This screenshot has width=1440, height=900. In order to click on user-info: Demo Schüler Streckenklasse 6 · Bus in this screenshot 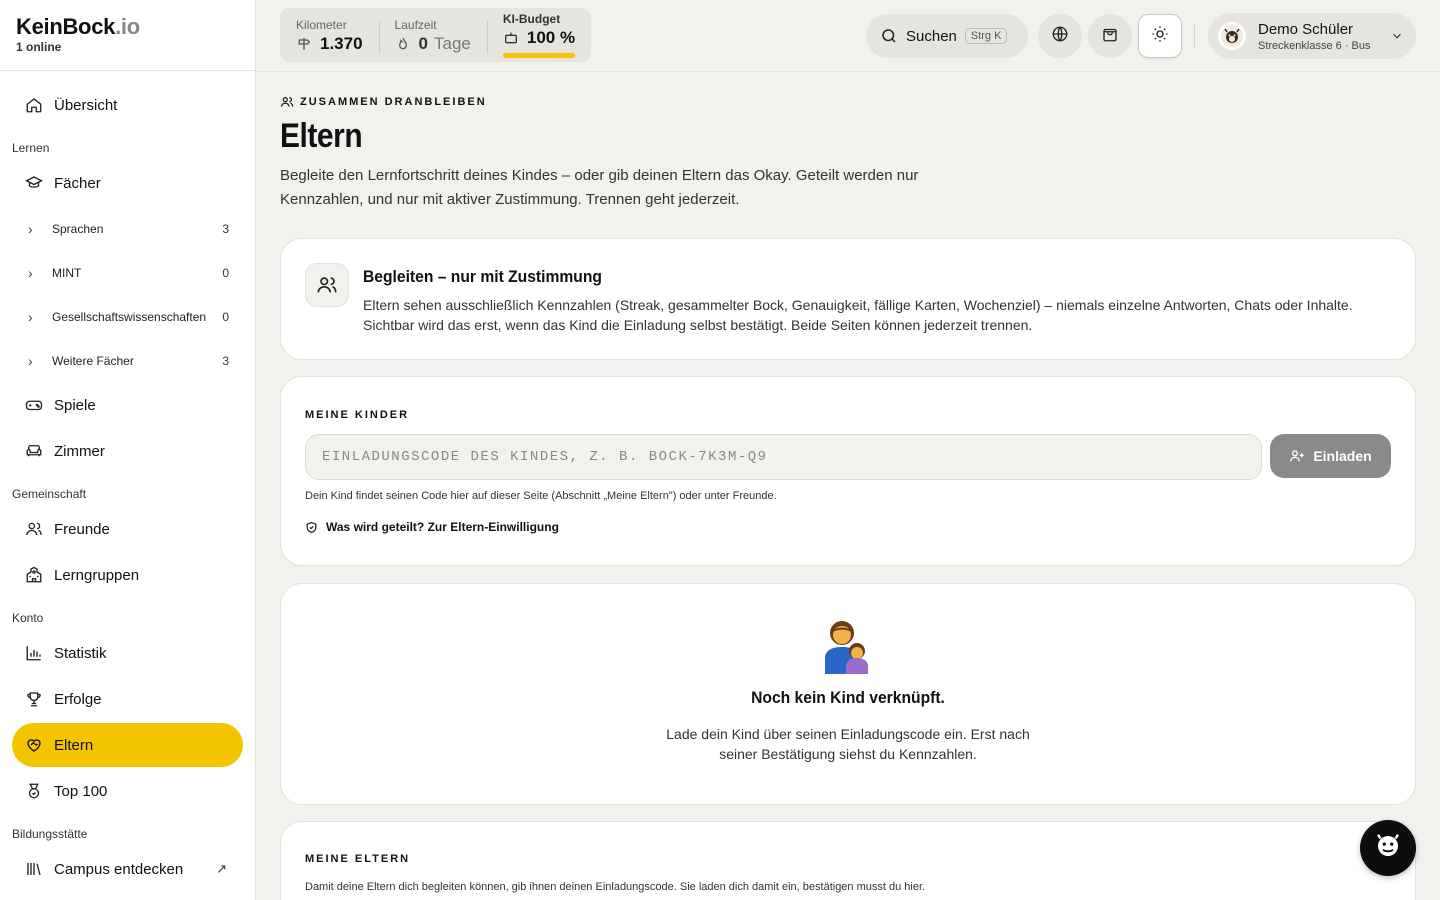, I will do `click(1314, 36)`.